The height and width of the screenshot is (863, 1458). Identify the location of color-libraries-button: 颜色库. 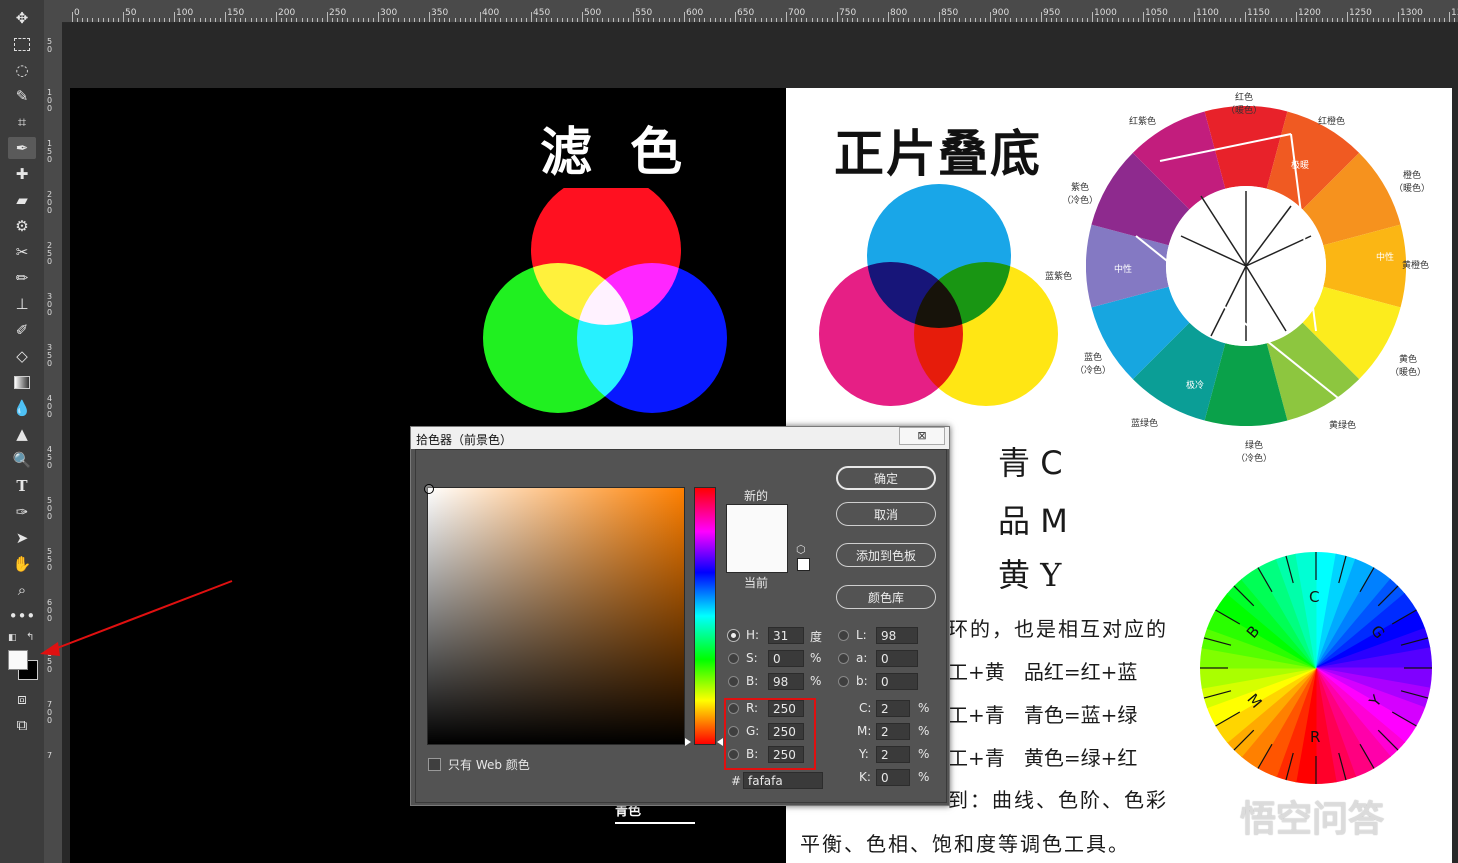
(886, 597).